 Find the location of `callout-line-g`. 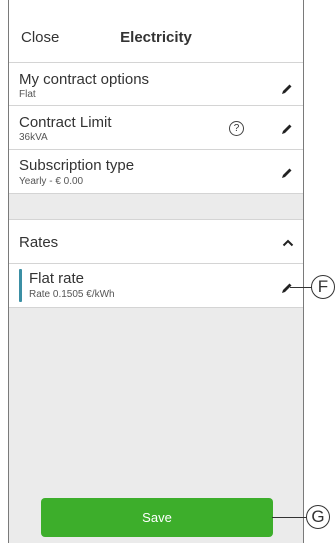

callout-line-g is located at coordinates (289, 517).